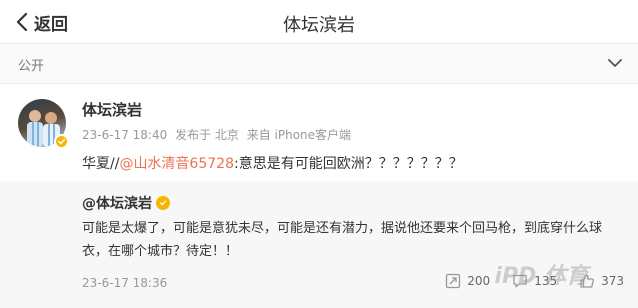  What do you see at coordinates (453, 281) in the screenshot?
I see `repost-icon` at bounding box center [453, 281].